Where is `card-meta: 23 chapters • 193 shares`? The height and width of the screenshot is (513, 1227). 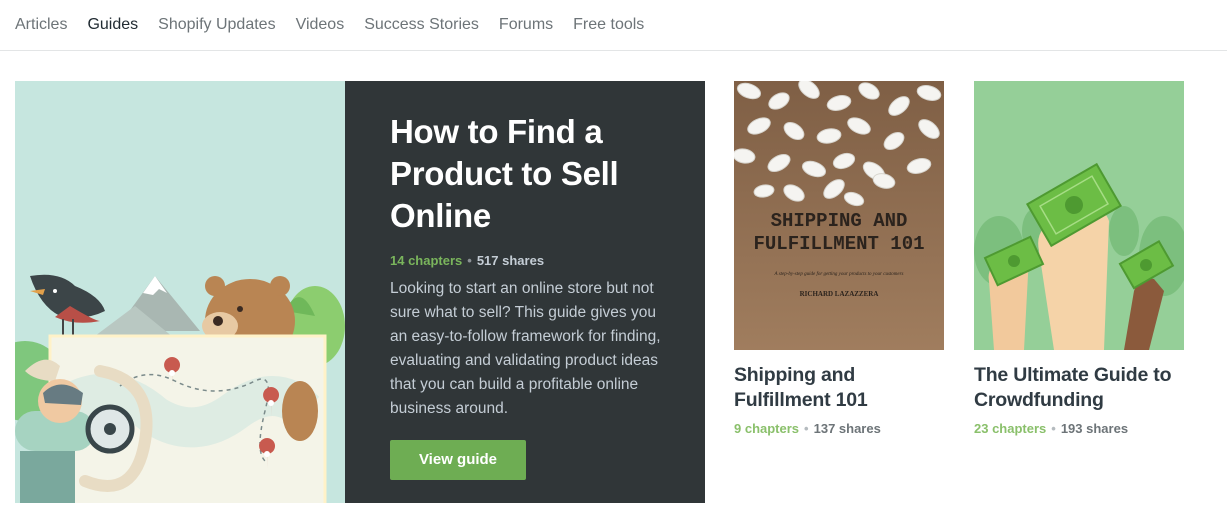
card-meta: 23 chapters • 193 shares is located at coordinates (1079, 428).